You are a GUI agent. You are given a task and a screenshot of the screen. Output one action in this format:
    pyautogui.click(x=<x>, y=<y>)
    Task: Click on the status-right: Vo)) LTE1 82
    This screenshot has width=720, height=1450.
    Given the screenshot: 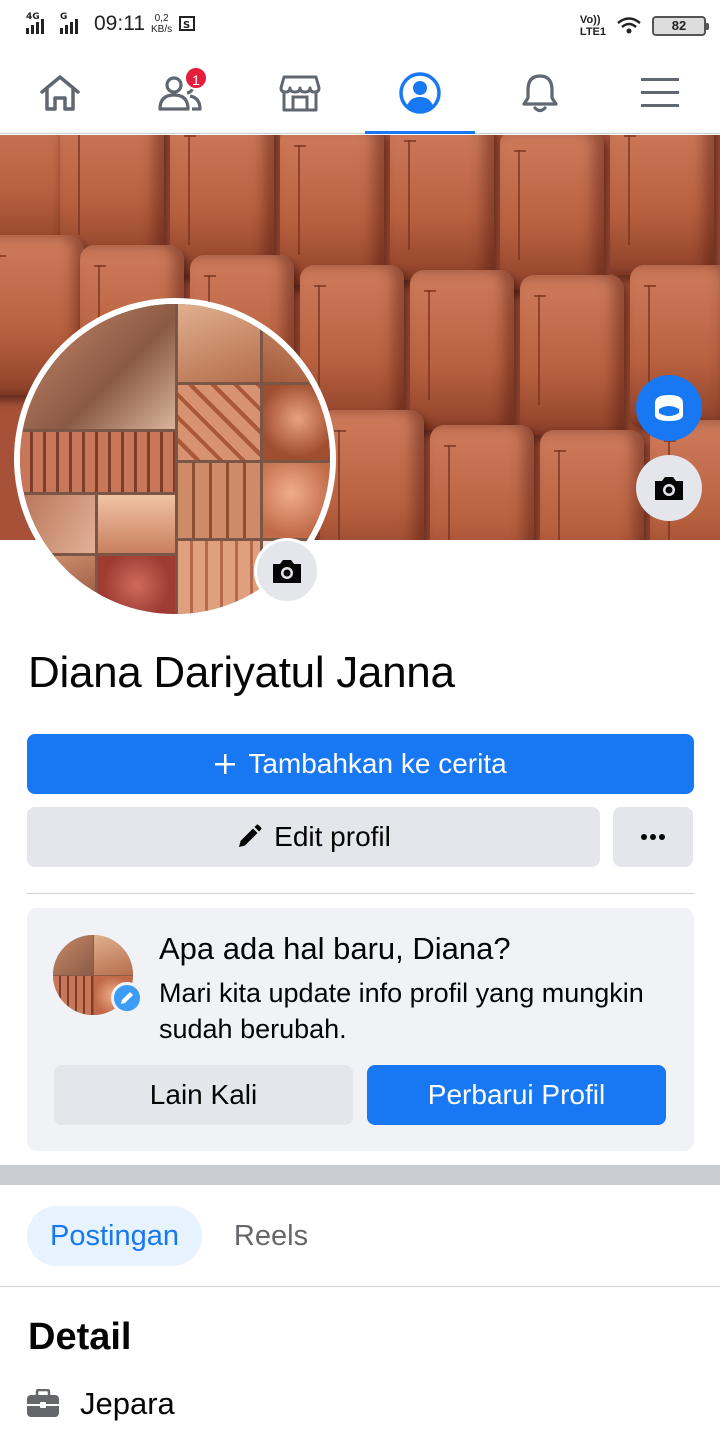 What is the action you would take?
    pyautogui.click(x=644, y=26)
    